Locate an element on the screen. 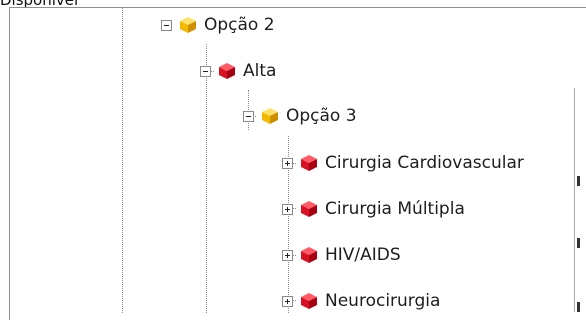 Image resolution: width=586 pixels, height=320 pixels. tree-node-neurocirurgia: Neurocirurgia is located at coordinates (361, 301).